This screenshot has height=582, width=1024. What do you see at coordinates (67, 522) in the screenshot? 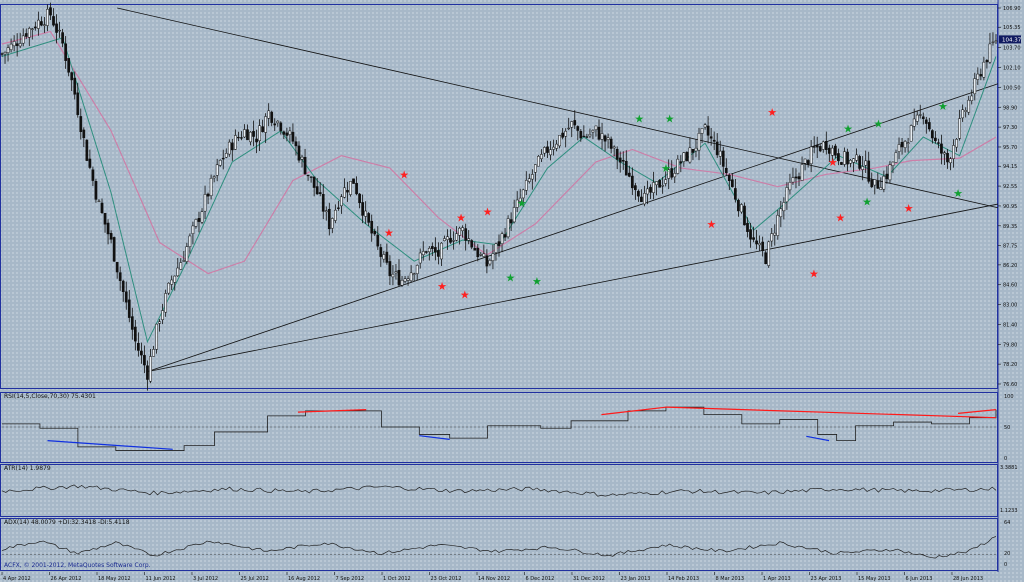
I see `adx-label: ADX(14) 48.0079 +DI:32.3418 -DI:5.4118` at bounding box center [67, 522].